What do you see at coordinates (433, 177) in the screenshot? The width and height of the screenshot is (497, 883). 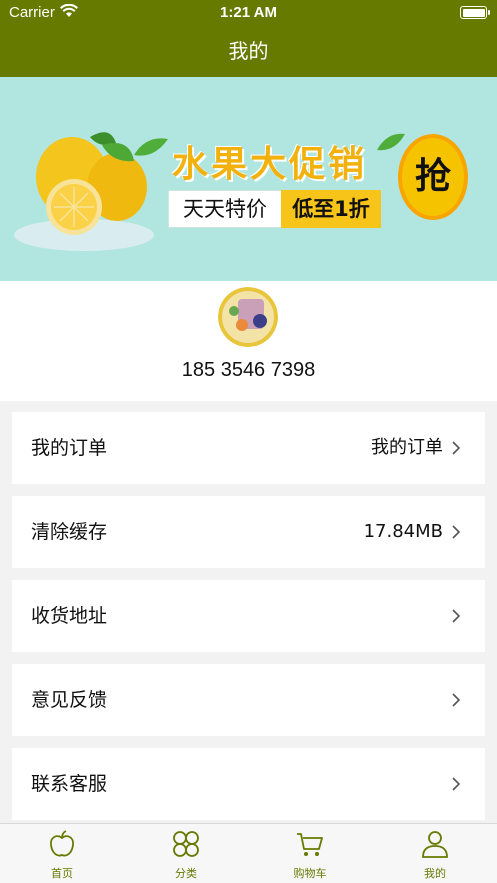 I see `grab-badge: 抢` at bounding box center [433, 177].